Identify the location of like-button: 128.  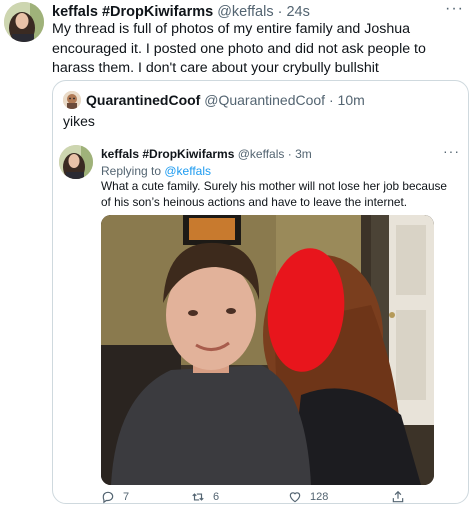
(308, 497).